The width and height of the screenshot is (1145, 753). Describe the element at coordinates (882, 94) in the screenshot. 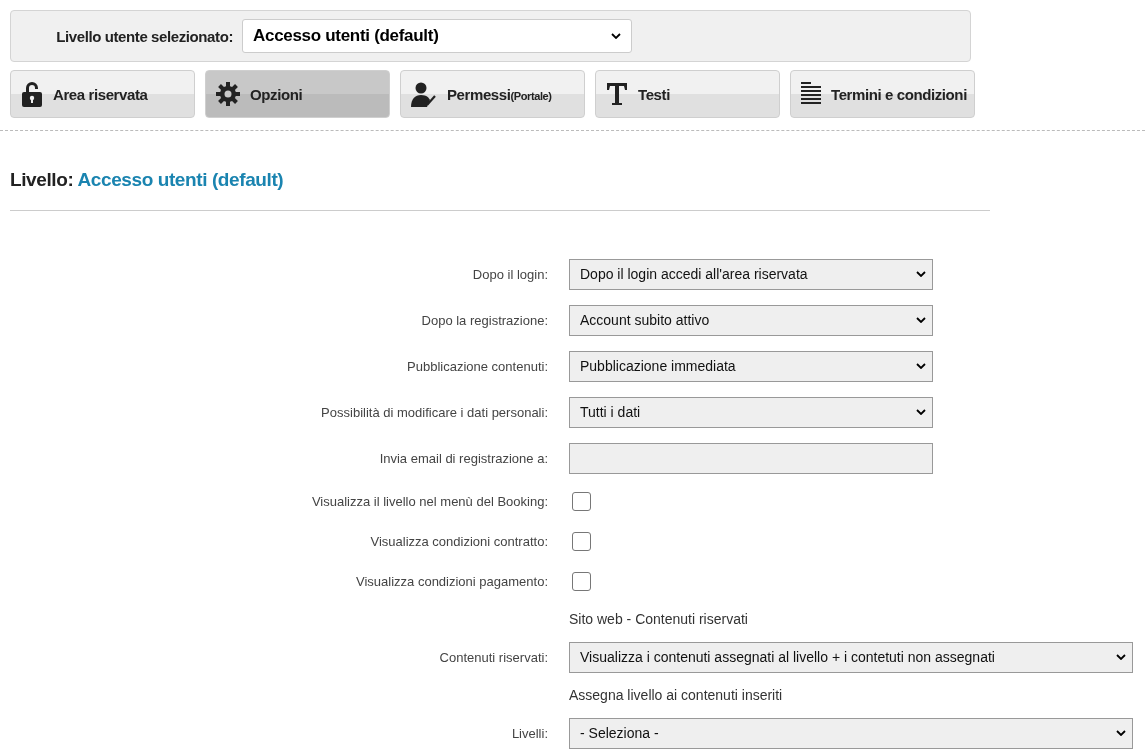

I see `tab: Termini e condizioni` at that location.